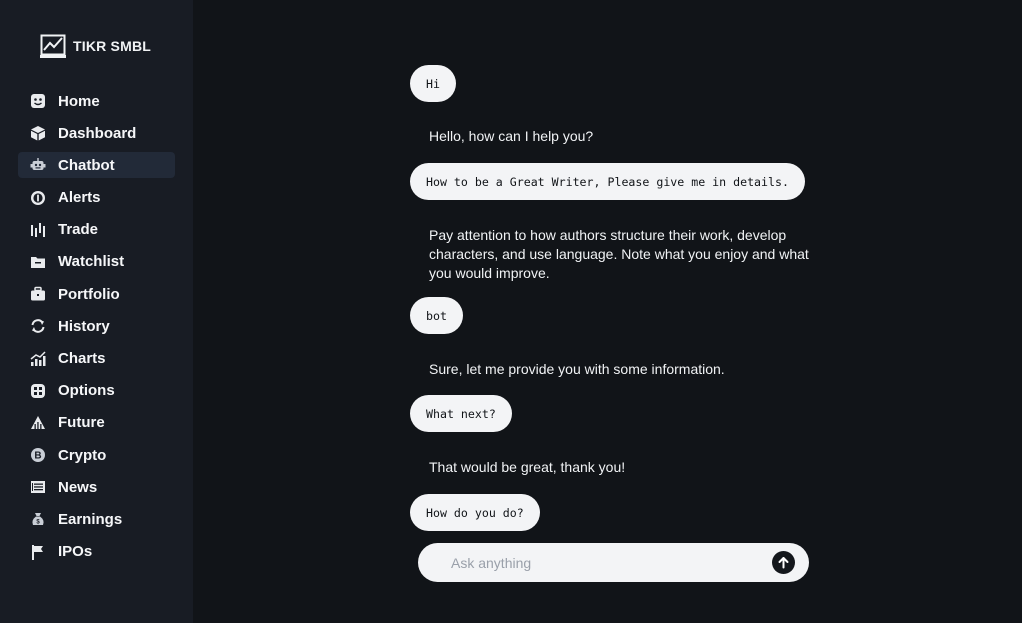 The width and height of the screenshot is (1022, 623). Describe the element at coordinates (38, 294) in the screenshot. I see `briefcase-icon` at that location.